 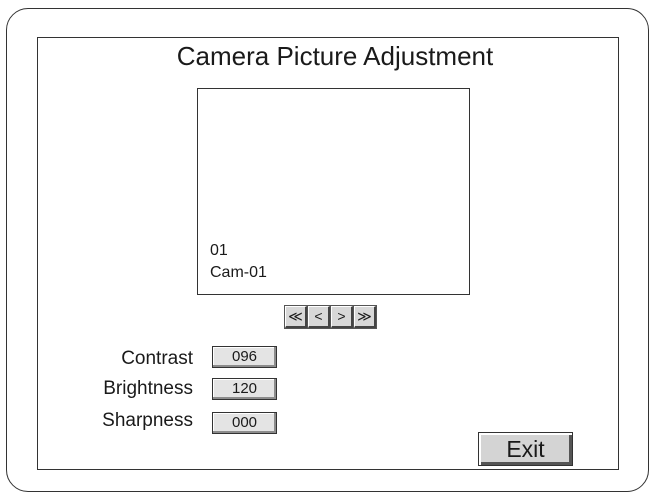 I want to click on next-camera-button: >, so click(x=342, y=317).